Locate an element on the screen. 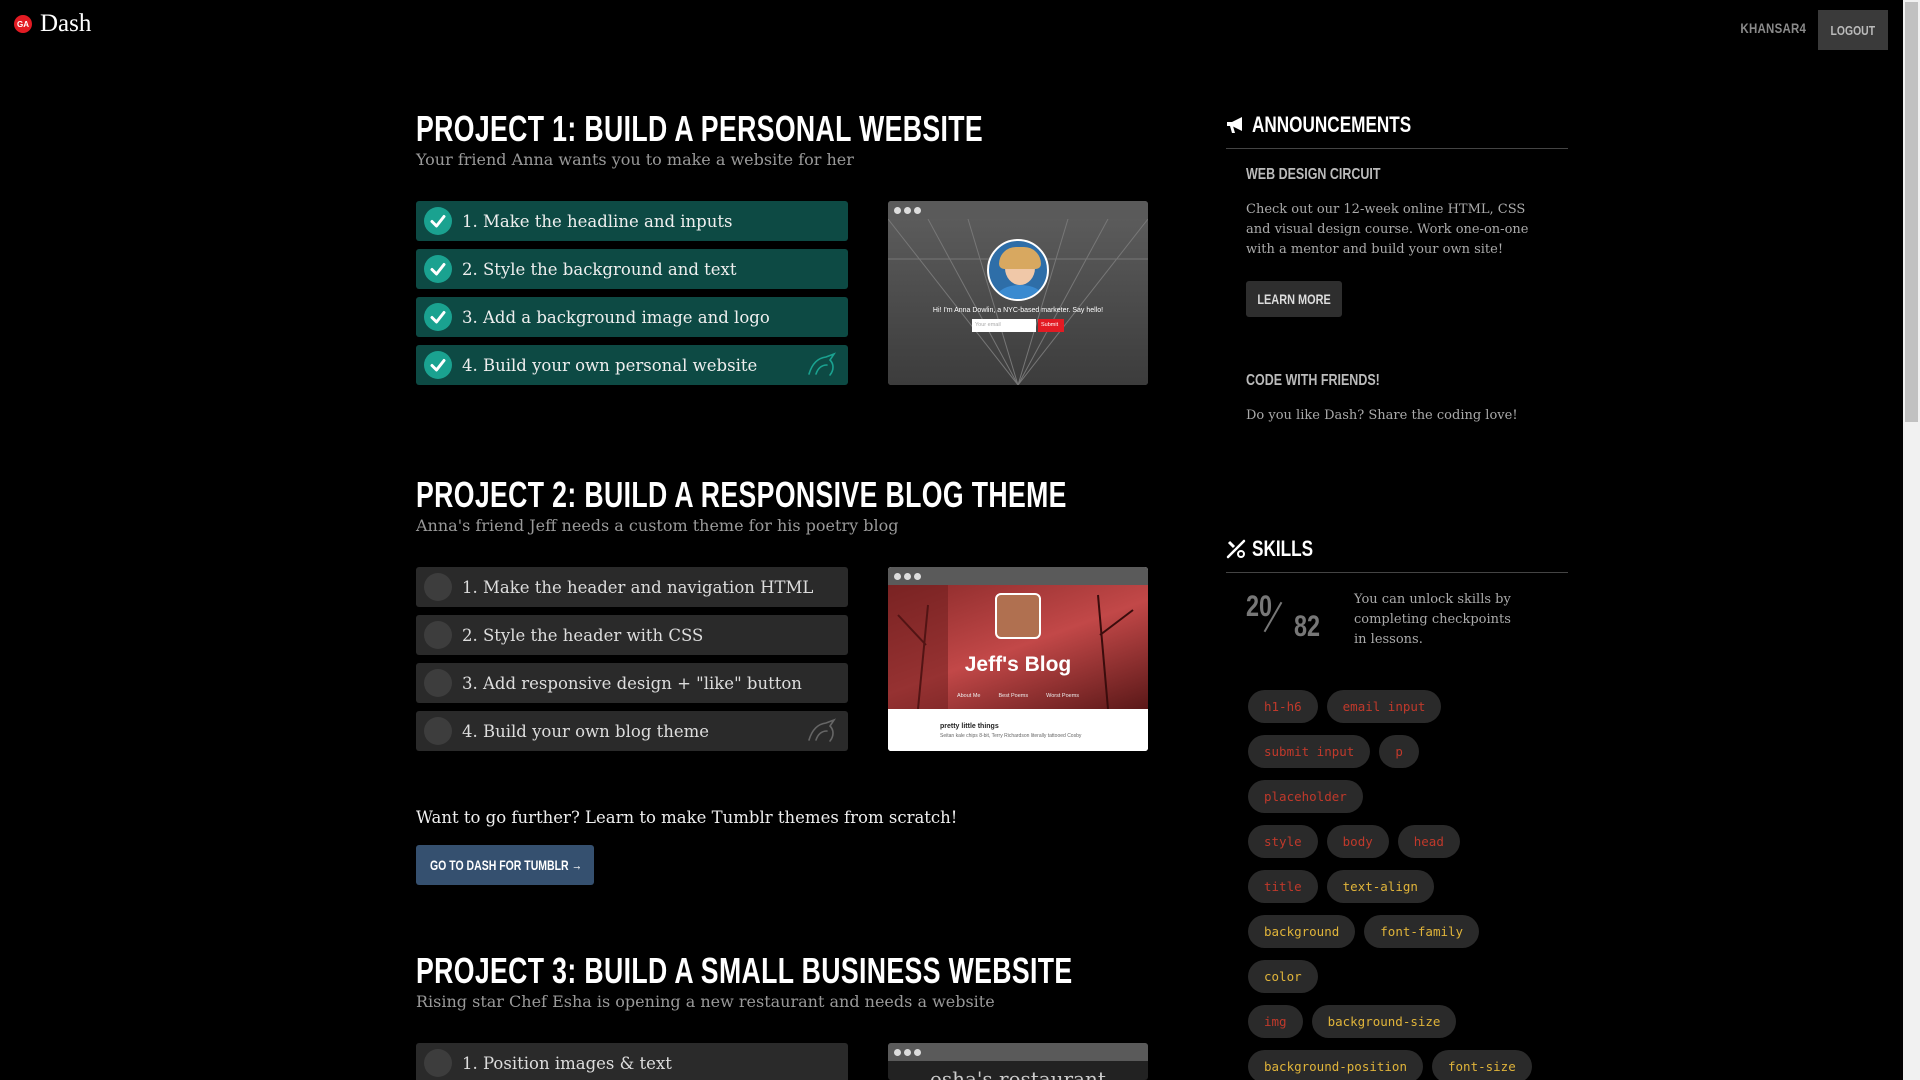 This screenshot has height=1080, width=1920. logout-label: LOGOUT is located at coordinates (1853, 30).